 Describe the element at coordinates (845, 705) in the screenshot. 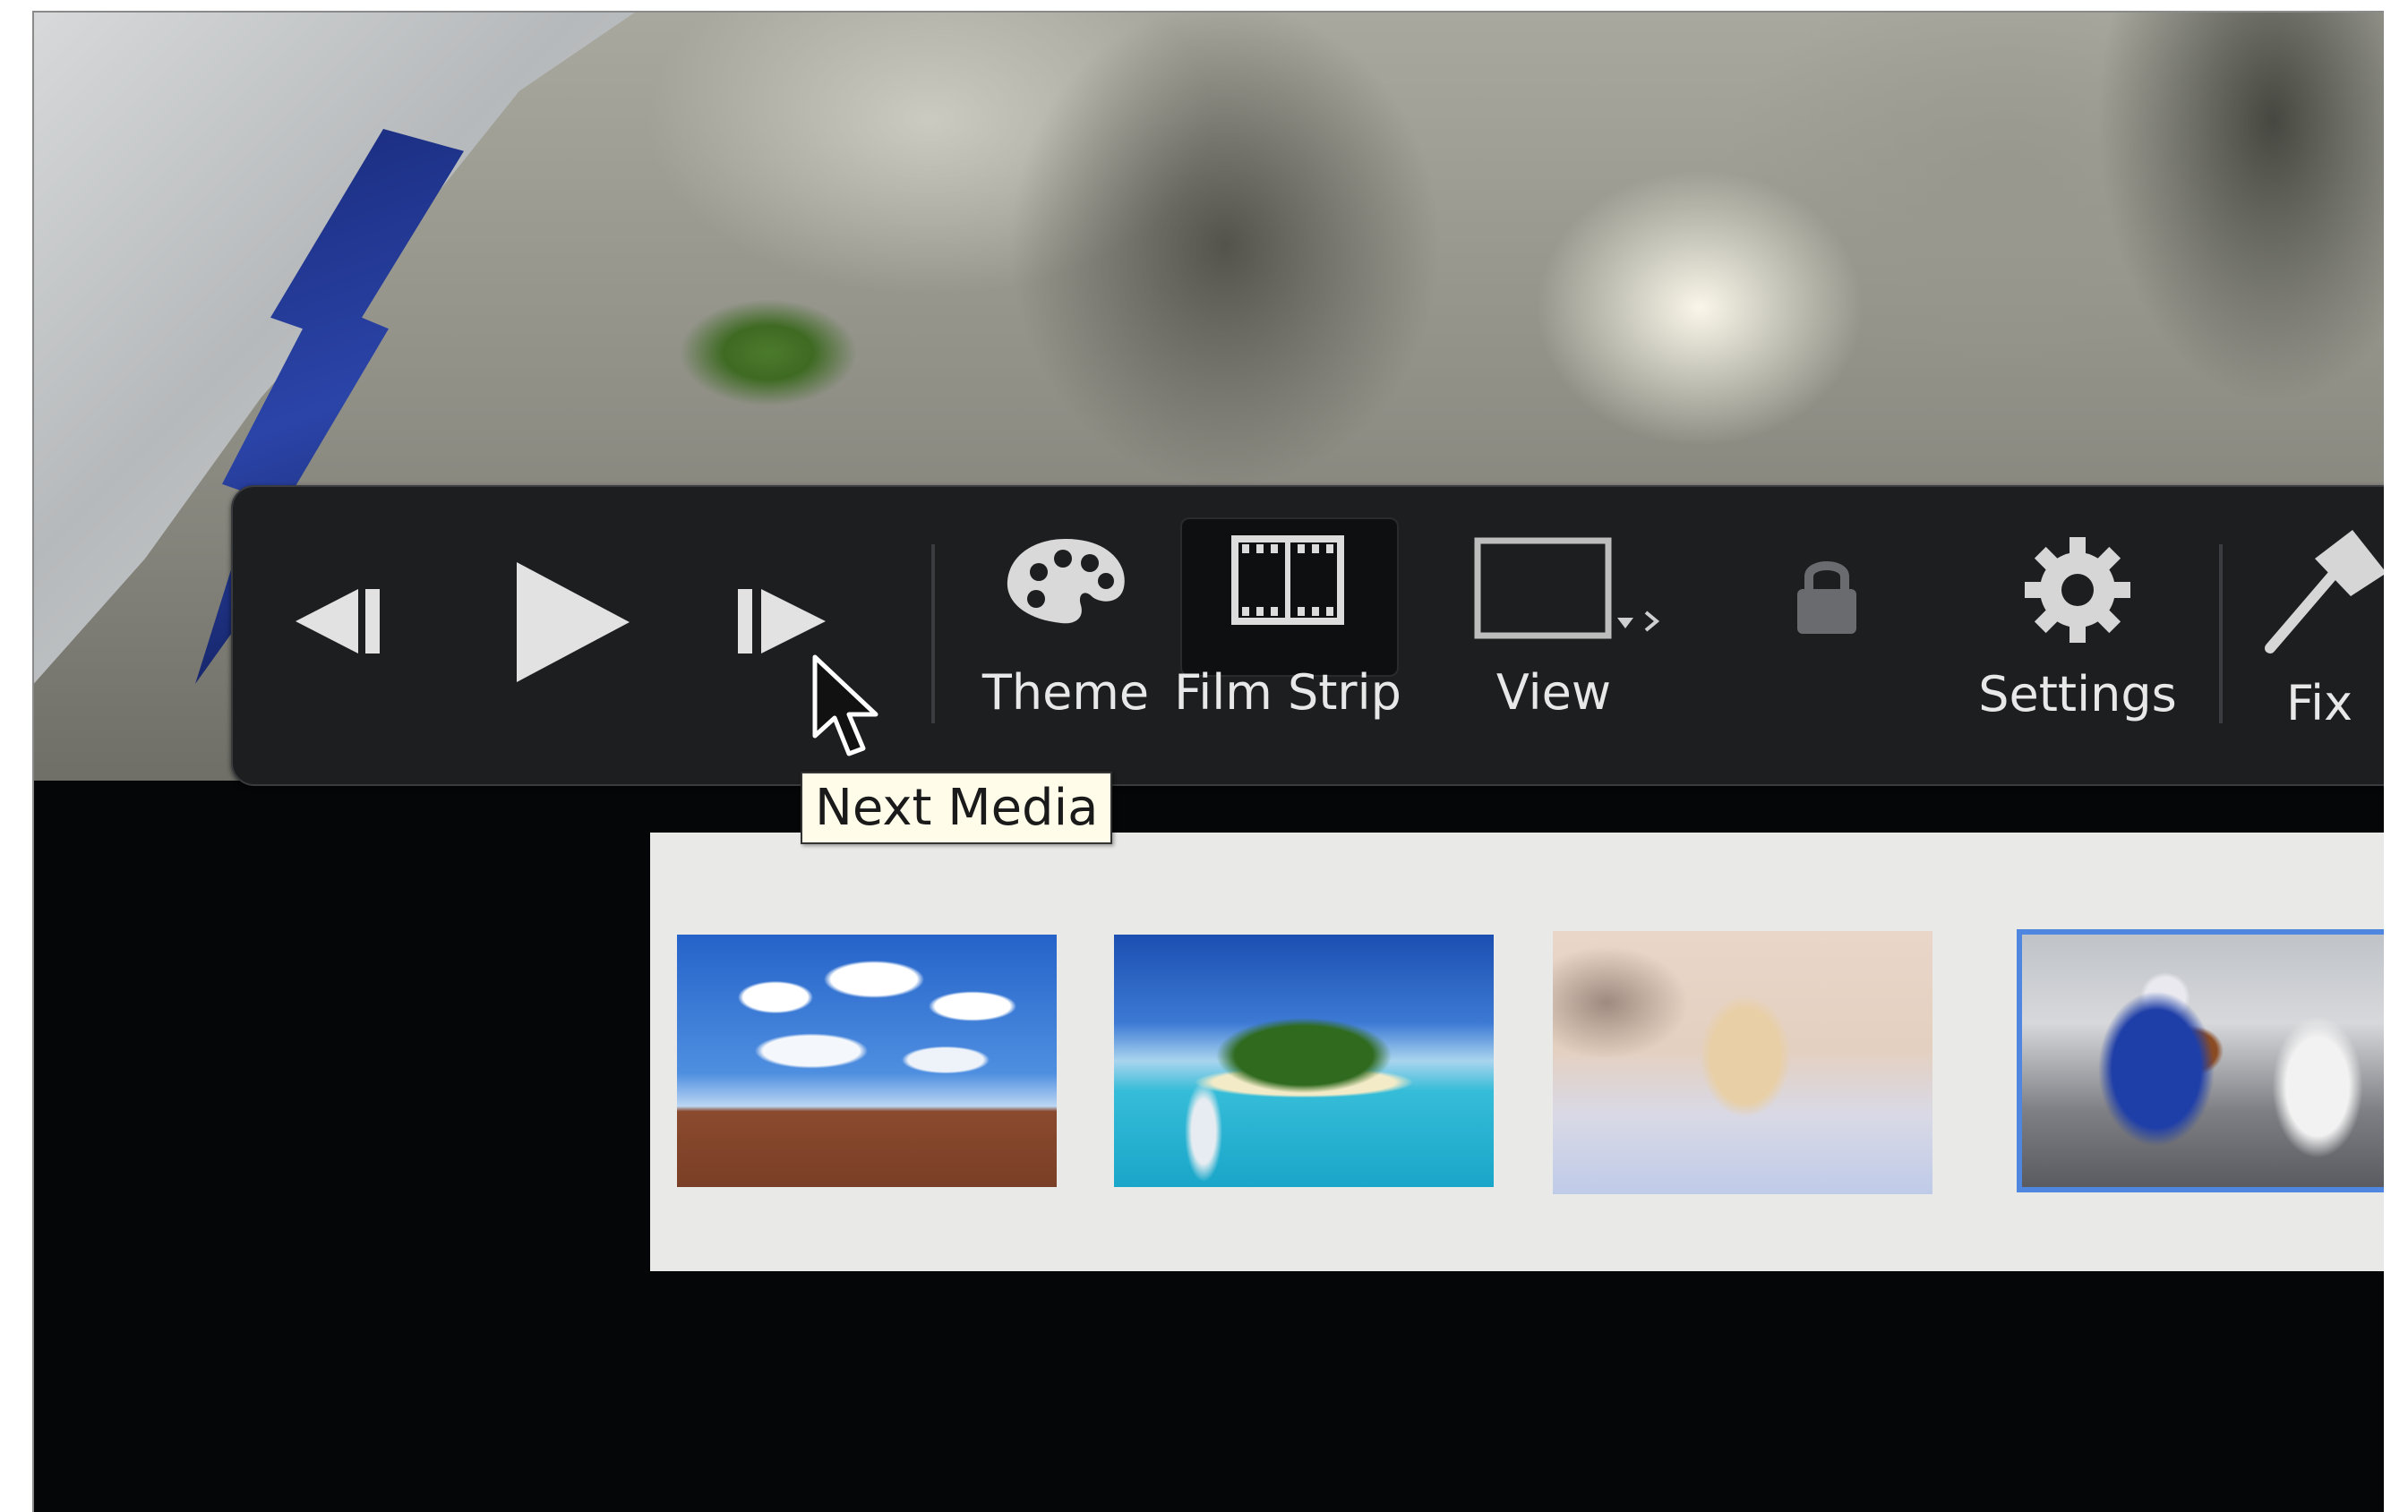

I see `mouse-cursor-icon` at that location.